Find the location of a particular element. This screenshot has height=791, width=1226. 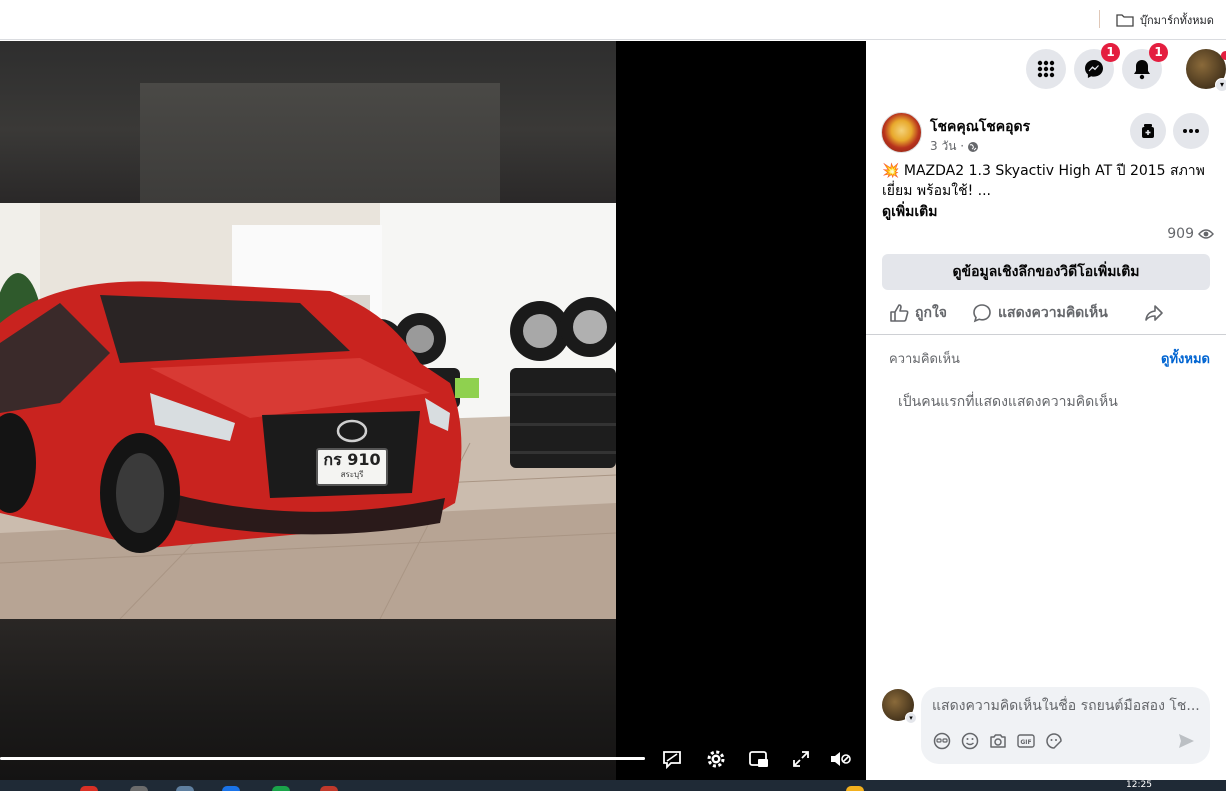

eye-icon is located at coordinates (1206, 234).